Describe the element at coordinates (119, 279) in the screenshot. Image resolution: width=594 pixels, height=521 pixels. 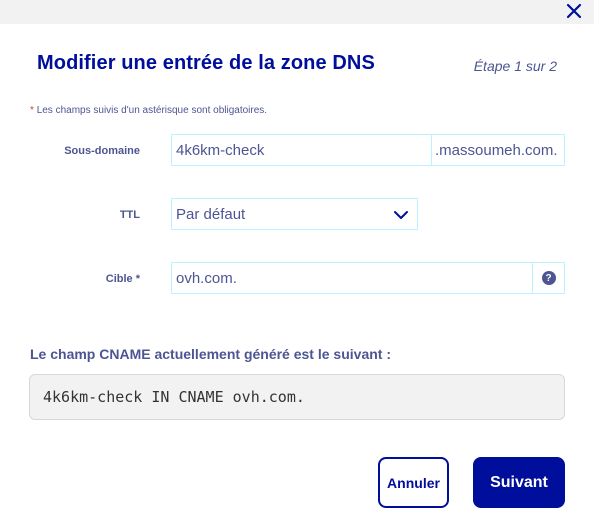
I see `target-label-text: Cible` at that location.